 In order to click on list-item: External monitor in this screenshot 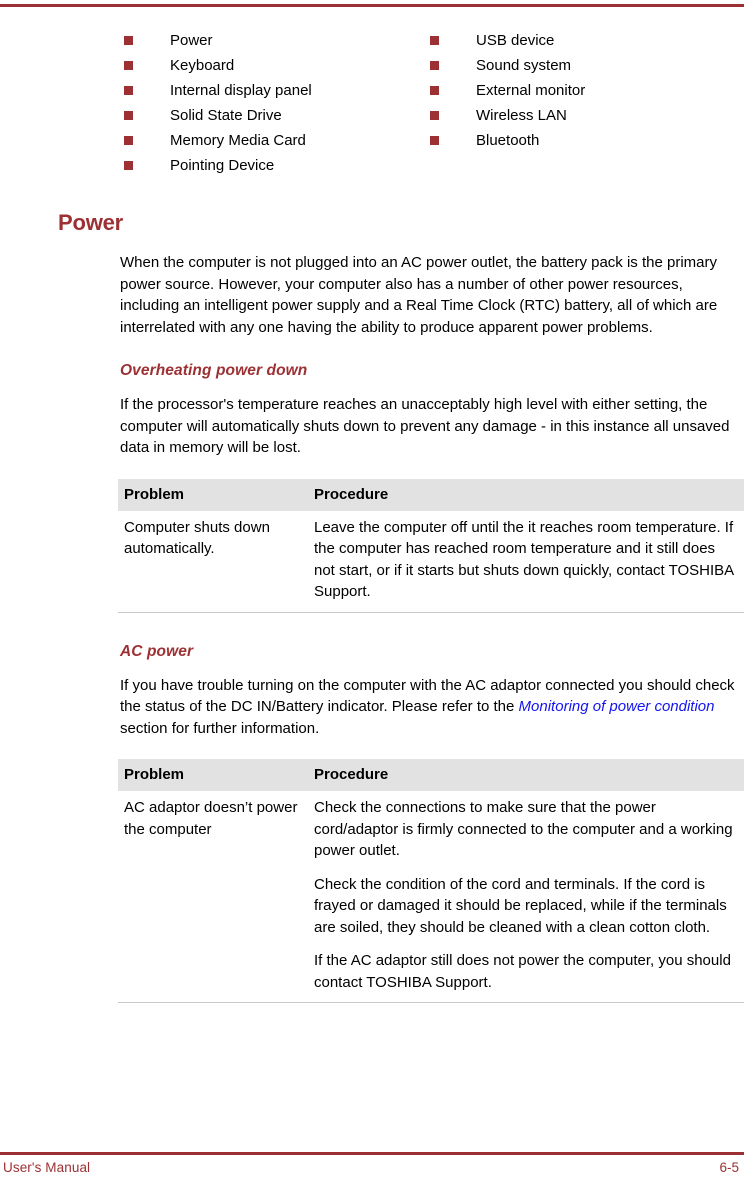, I will do `click(580, 90)`.